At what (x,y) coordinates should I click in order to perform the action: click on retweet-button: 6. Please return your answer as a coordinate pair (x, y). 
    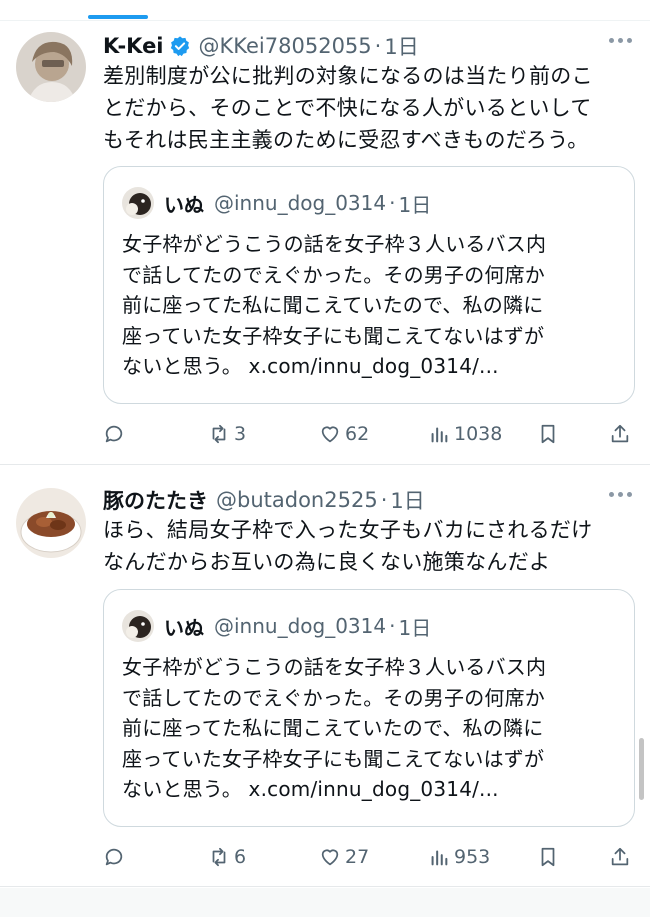
    Looking at the image, I should click on (227, 857).